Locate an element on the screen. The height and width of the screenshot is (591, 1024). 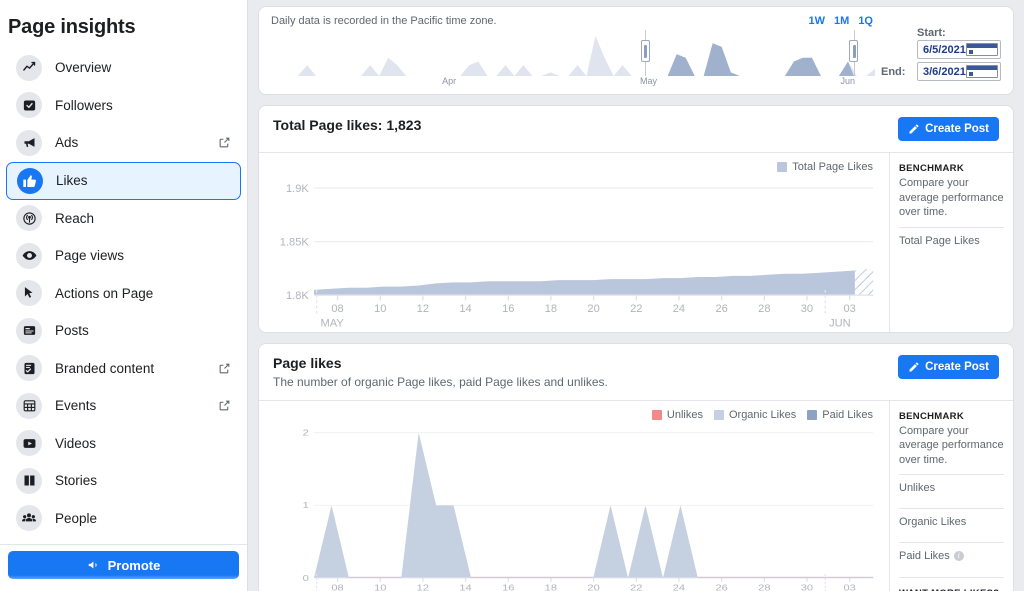
promote-button: Promote is located at coordinates (123, 565).